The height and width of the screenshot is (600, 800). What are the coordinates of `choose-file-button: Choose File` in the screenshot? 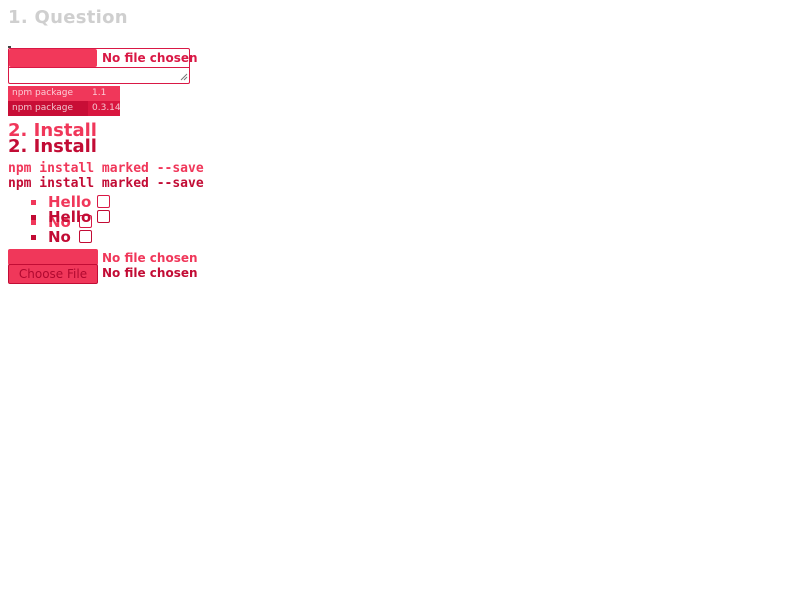 It's located at (53, 274).